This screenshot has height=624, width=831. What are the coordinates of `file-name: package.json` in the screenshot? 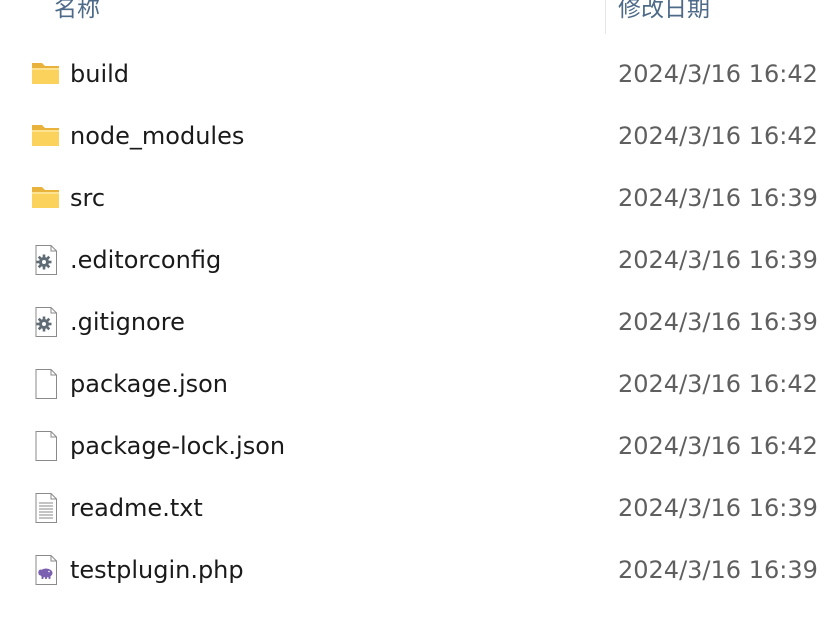 It's located at (149, 384).